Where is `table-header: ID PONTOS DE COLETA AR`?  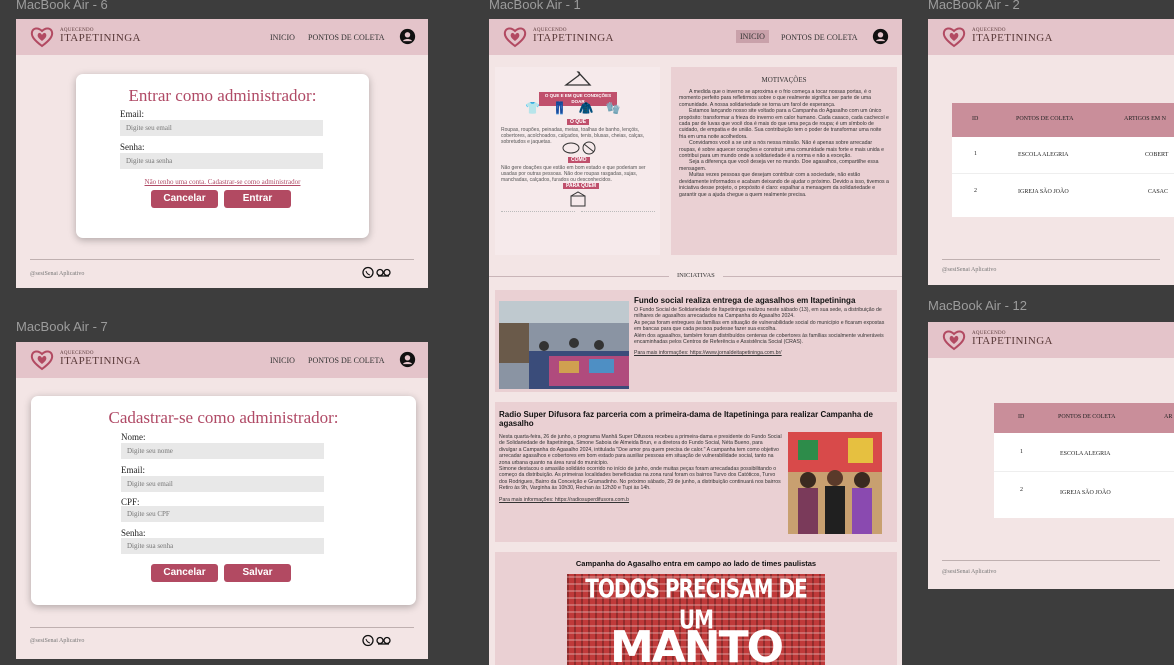
table-header: ID PONTOS DE COLETA AR is located at coordinates (1084, 418).